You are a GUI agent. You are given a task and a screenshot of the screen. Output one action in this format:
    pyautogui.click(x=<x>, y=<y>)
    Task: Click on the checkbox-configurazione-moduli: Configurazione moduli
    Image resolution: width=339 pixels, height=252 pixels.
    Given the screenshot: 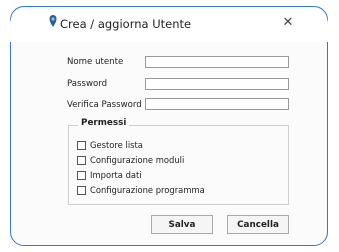 What is the action you would take?
    pyautogui.click(x=130, y=160)
    